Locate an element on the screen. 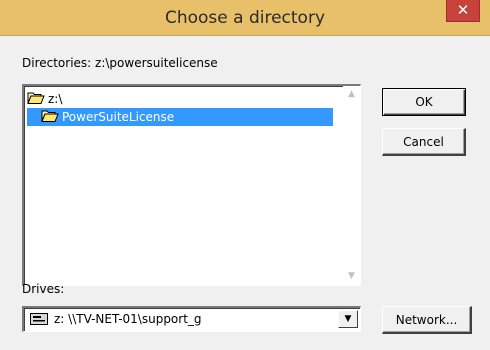  scroll-up-arrow-icon: ▲ is located at coordinates (351, 94).